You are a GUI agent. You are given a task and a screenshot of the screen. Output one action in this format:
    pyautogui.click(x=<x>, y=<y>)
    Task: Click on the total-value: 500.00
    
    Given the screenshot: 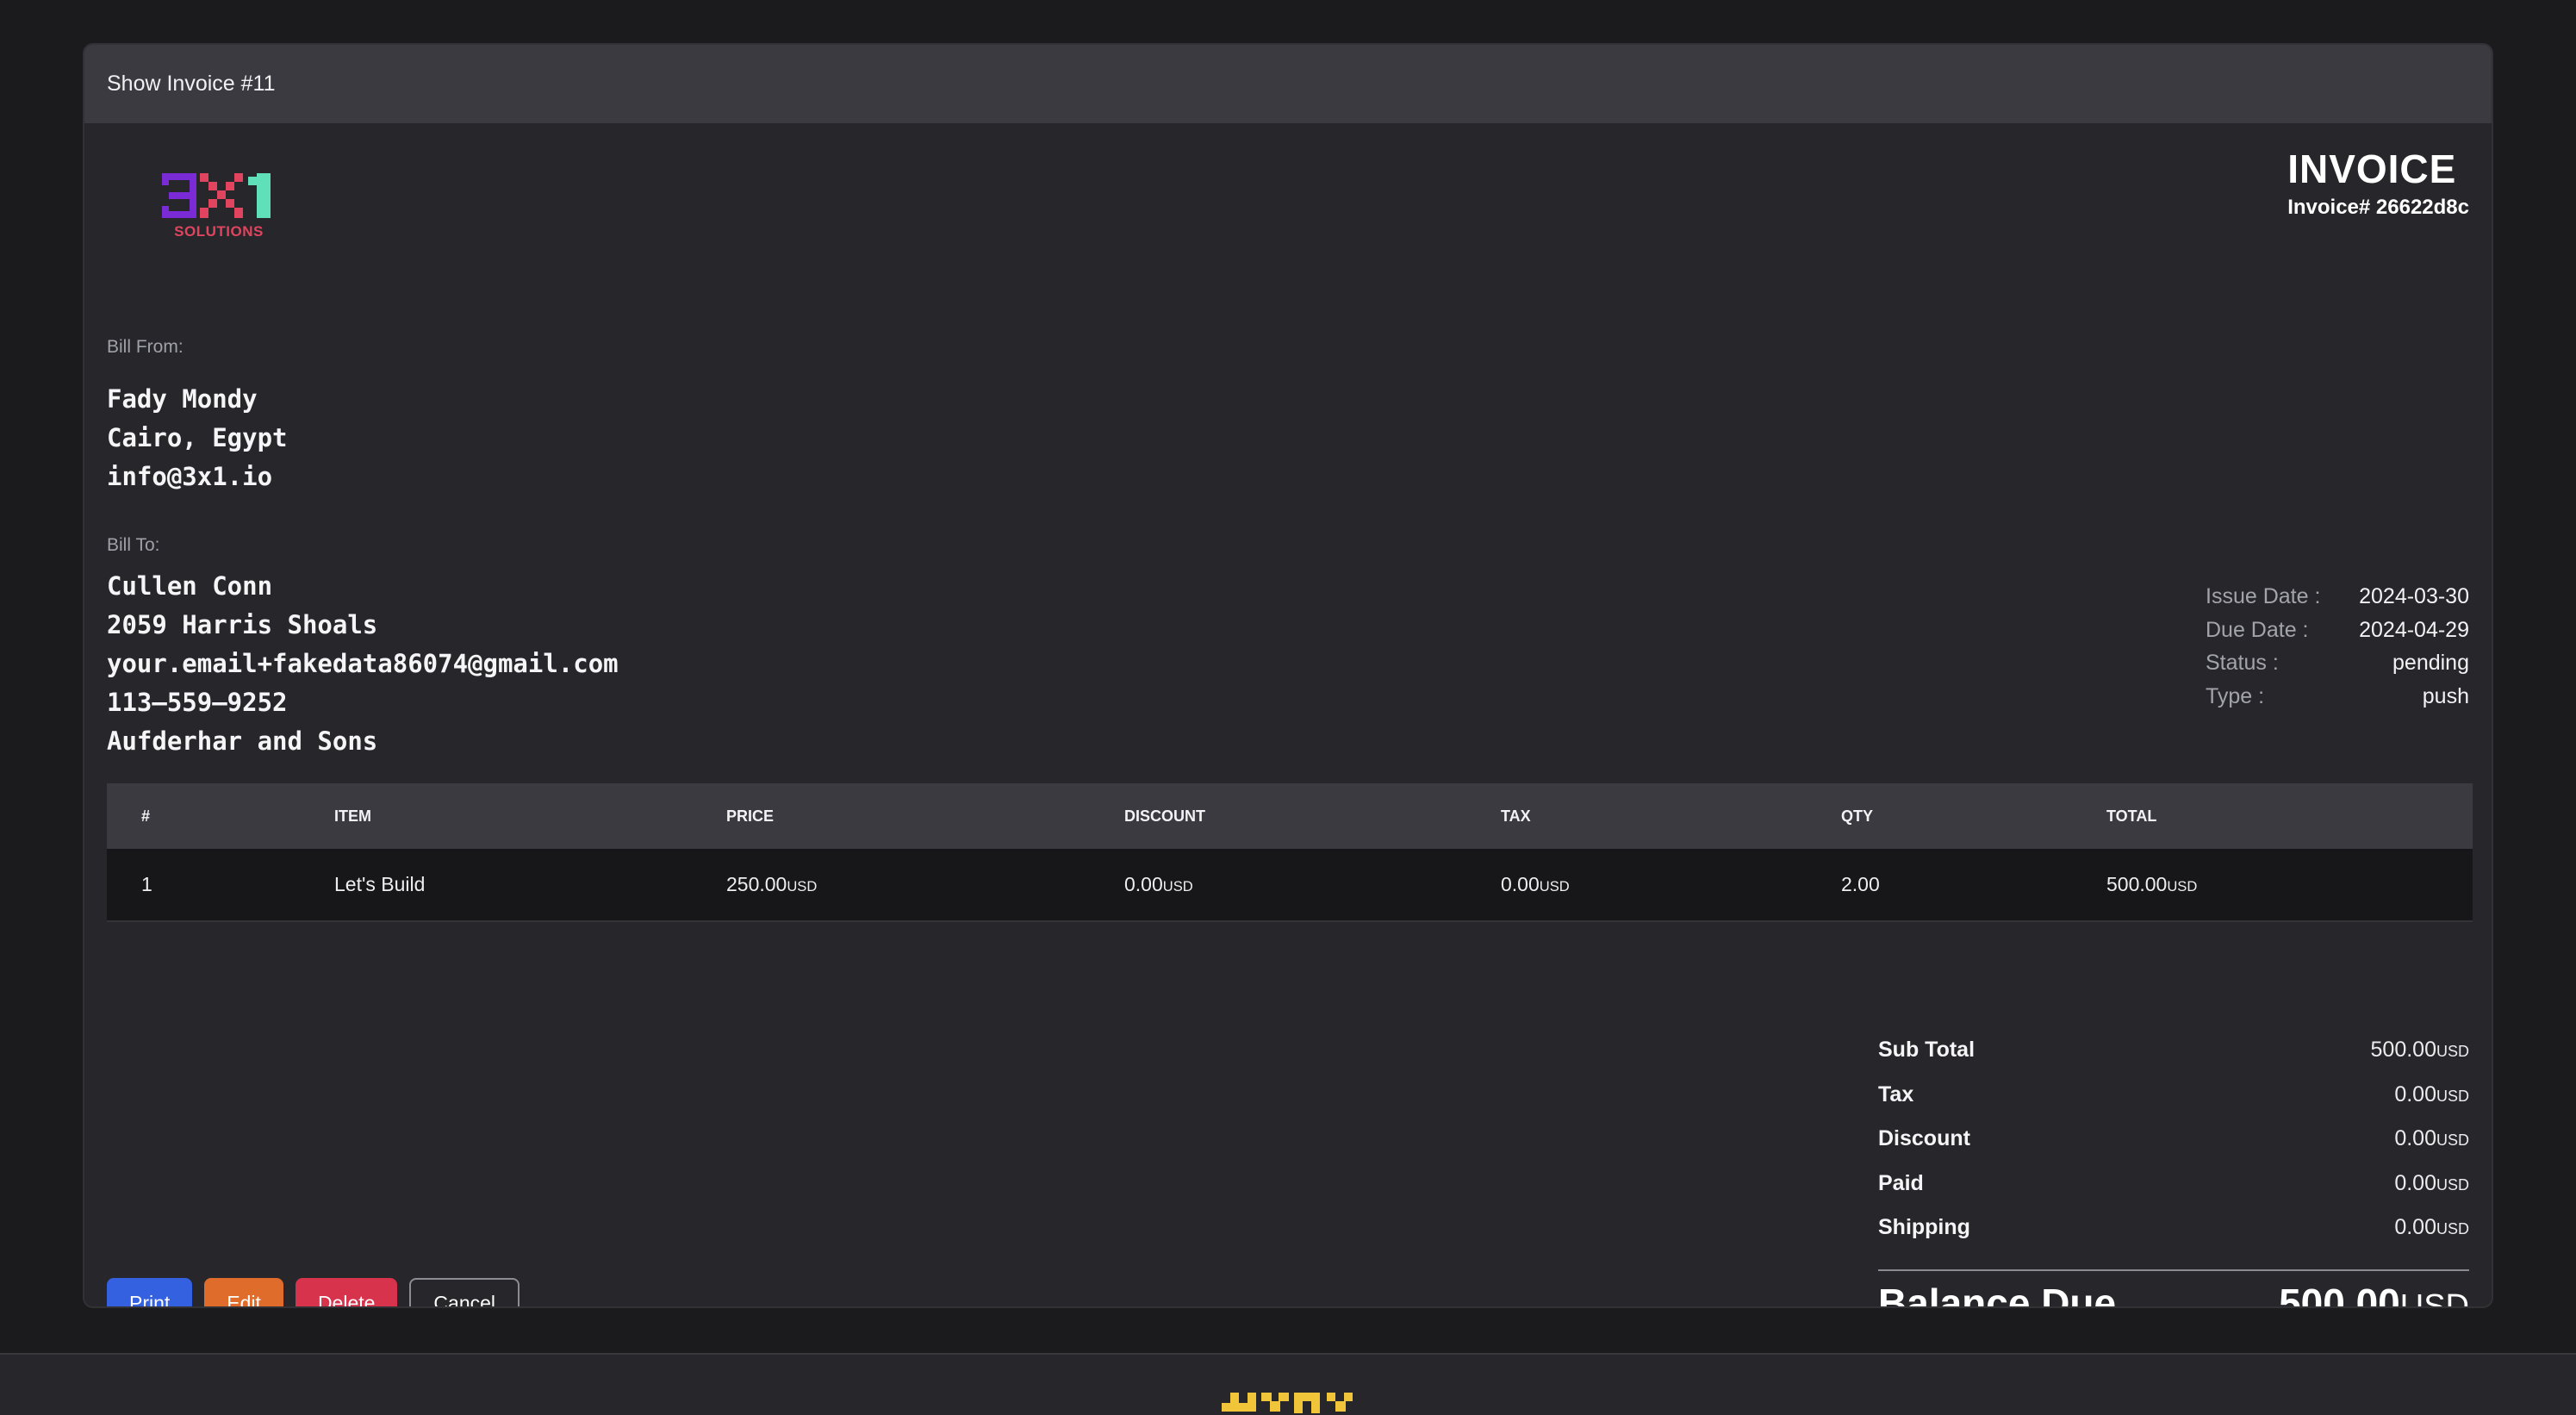 What is the action you would take?
    pyautogui.click(x=2137, y=884)
    